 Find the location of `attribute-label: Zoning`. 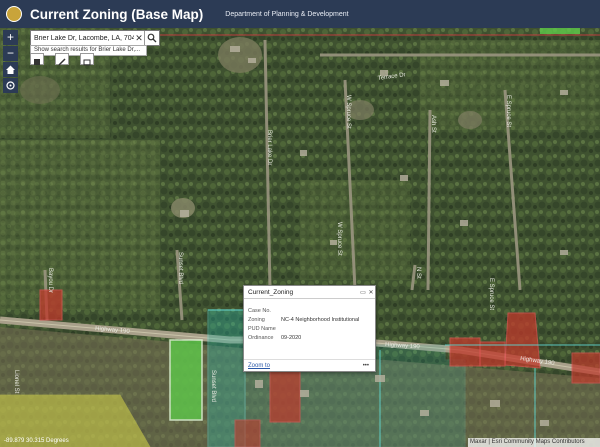

attribute-label: Zoning is located at coordinates (256, 319).